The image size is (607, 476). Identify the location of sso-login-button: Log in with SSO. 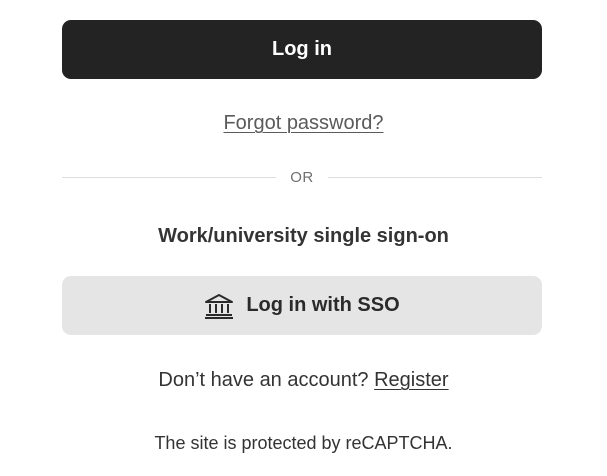
(302, 305).